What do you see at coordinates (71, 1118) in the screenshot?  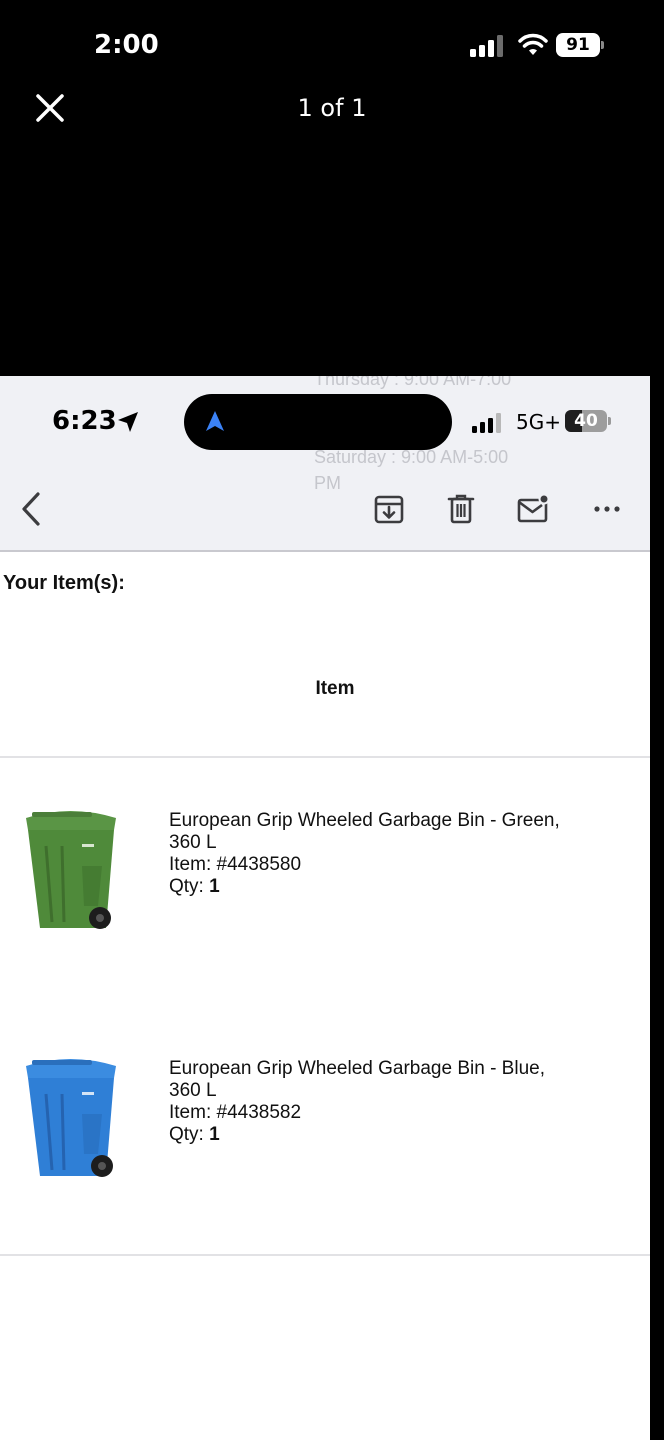 I see `blue-garbage-bin-image` at bounding box center [71, 1118].